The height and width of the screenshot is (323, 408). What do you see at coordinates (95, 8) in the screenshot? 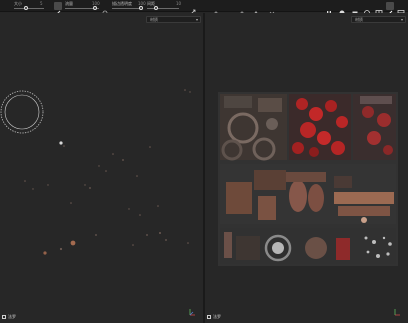
I see `flow-slider-handle` at bounding box center [95, 8].